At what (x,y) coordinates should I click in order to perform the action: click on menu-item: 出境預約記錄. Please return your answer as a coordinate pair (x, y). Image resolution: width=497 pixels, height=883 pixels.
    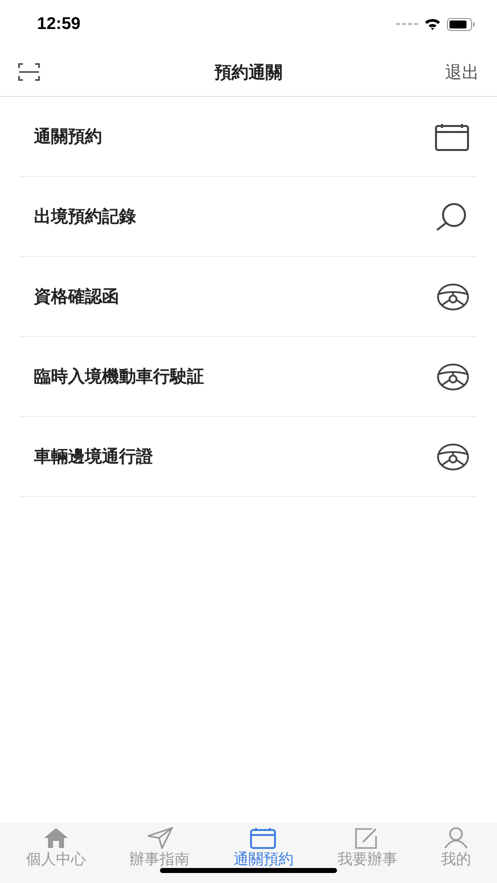
    Looking at the image, I should click on (248, 217).